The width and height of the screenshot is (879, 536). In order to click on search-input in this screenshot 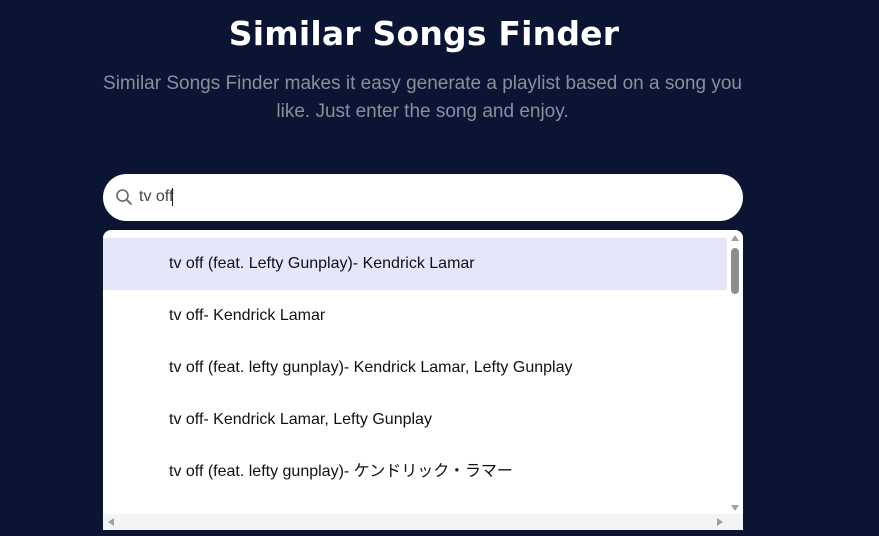, I will do `click(429, 197)`.